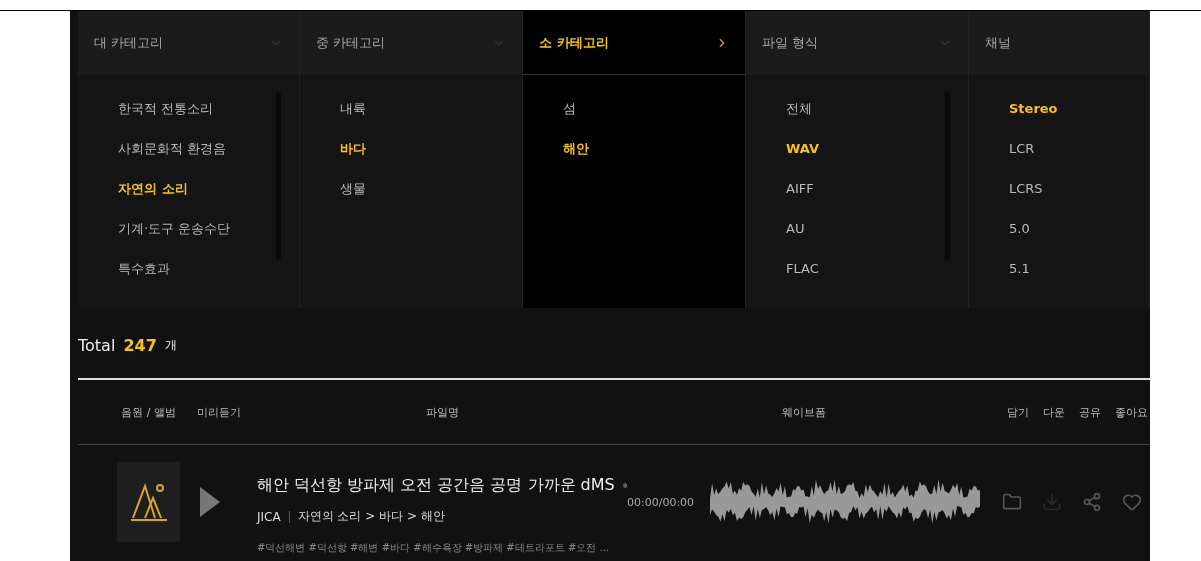  I want to click on play-button, so click(209, 502).